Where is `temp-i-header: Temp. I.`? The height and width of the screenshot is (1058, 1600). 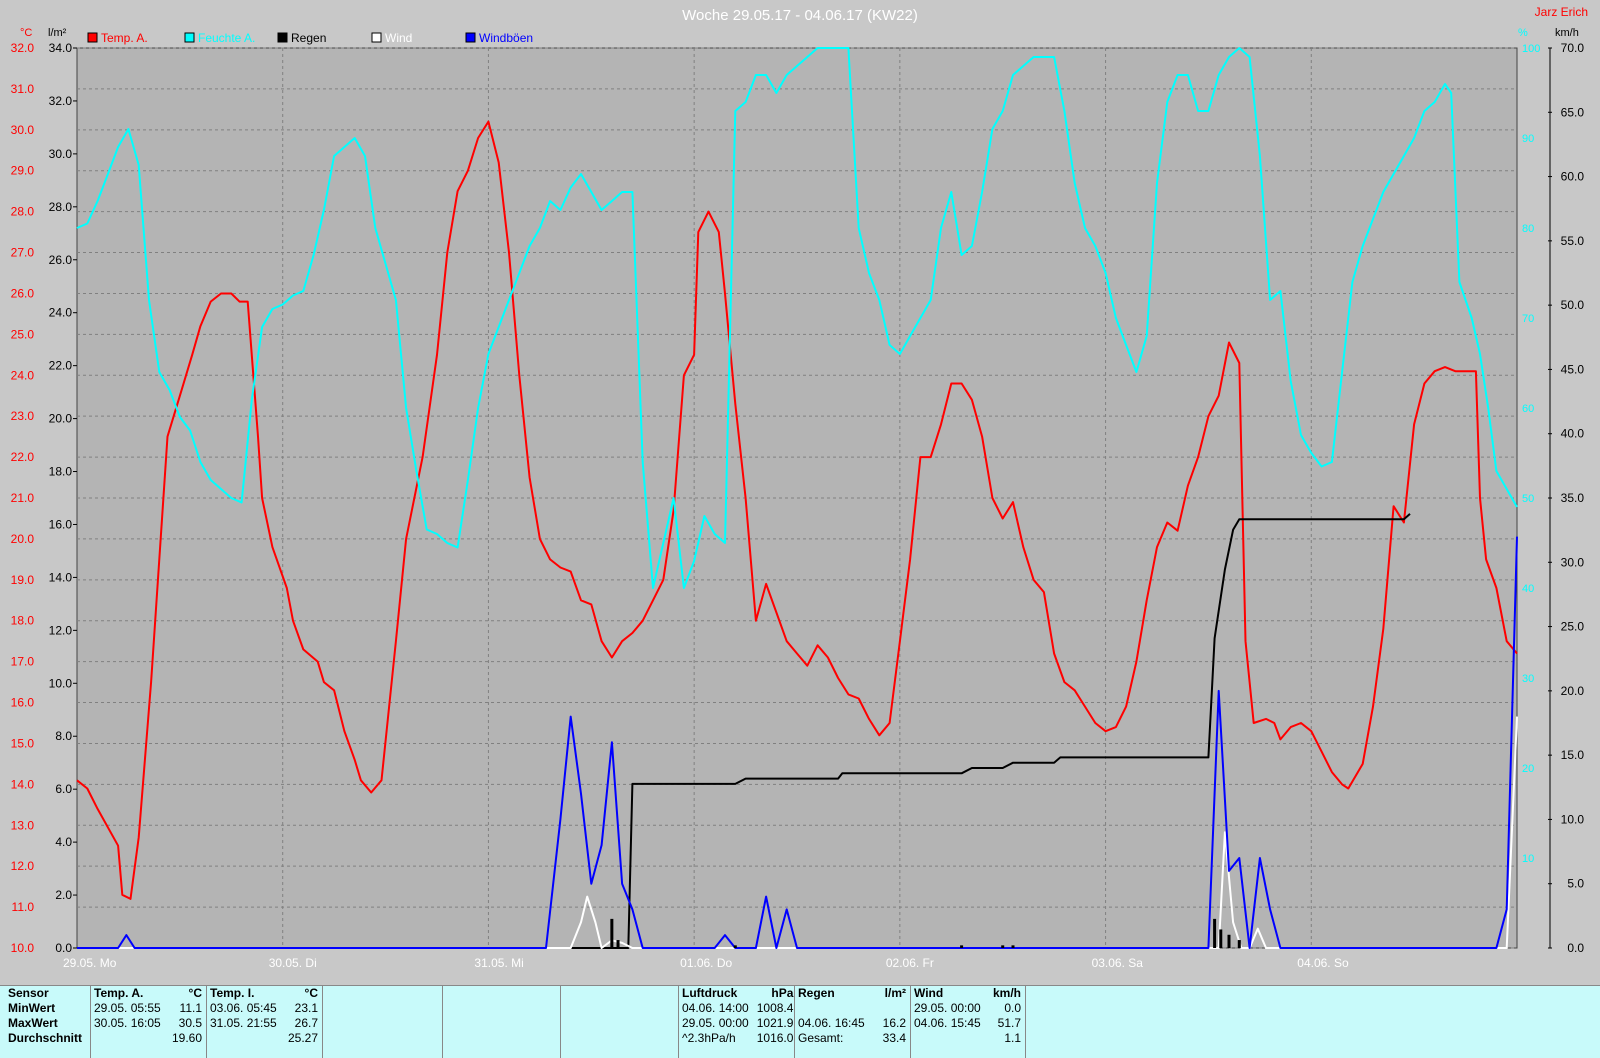 temp-i-header: Temp. I. is located at coordinates (232, 993).